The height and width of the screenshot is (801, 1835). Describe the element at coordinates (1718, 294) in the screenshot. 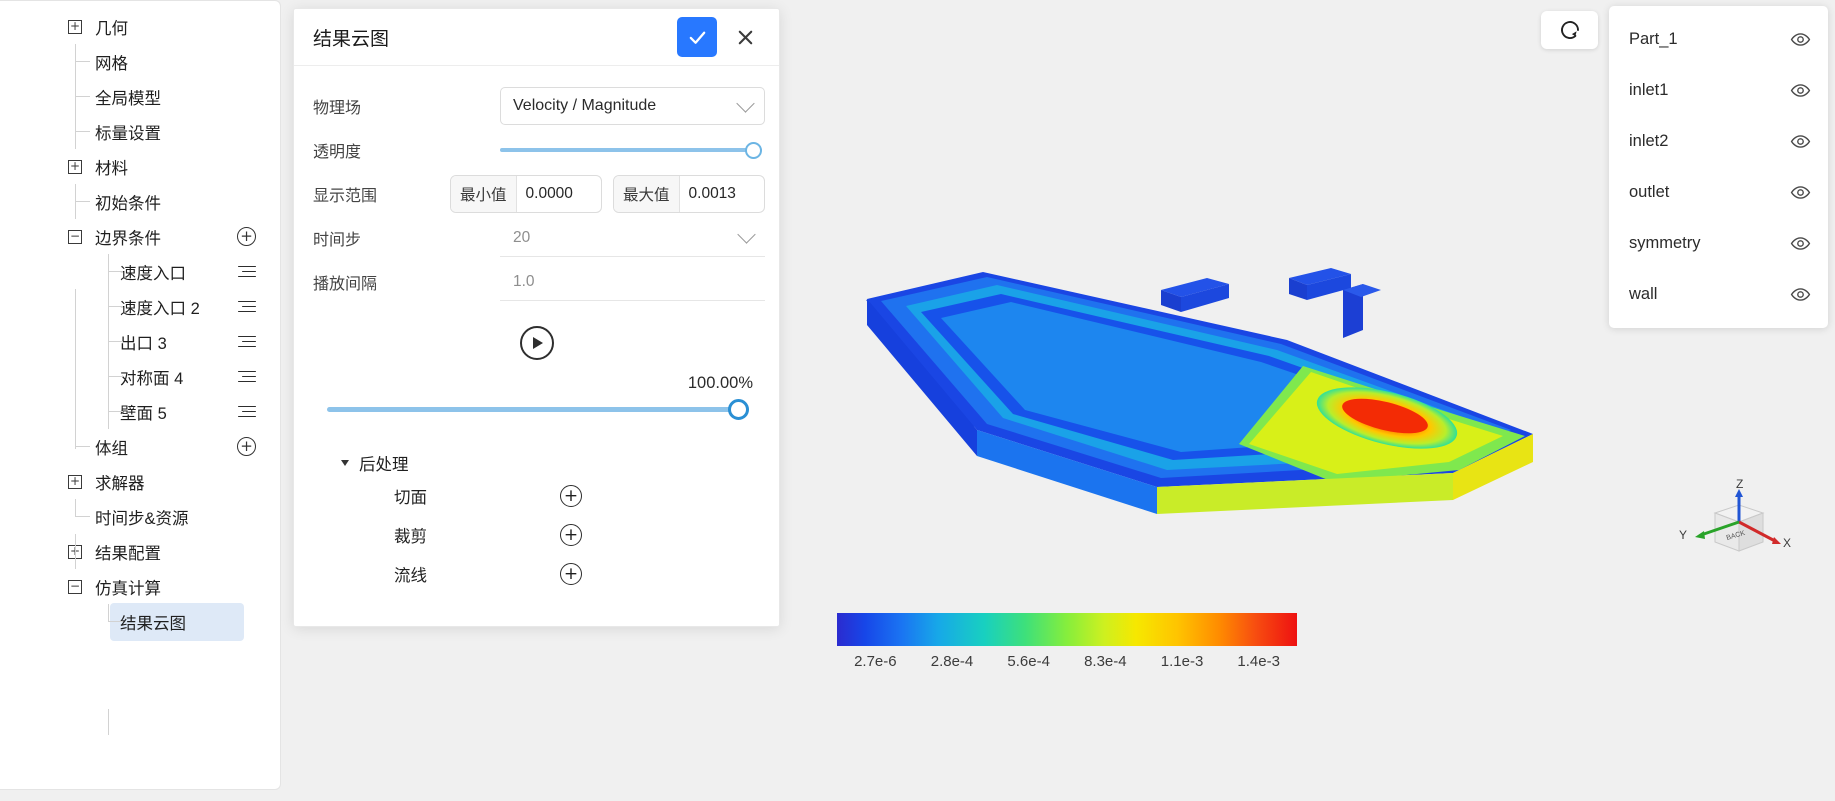

I see `part-row-5: wall` at that location.